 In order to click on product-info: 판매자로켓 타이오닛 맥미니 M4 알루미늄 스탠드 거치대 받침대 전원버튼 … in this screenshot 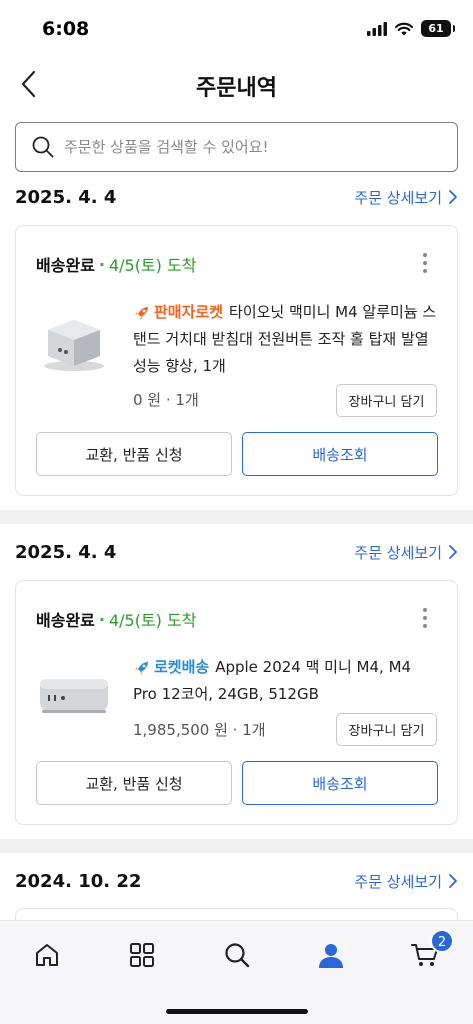, I will do `click(285, 339)`.